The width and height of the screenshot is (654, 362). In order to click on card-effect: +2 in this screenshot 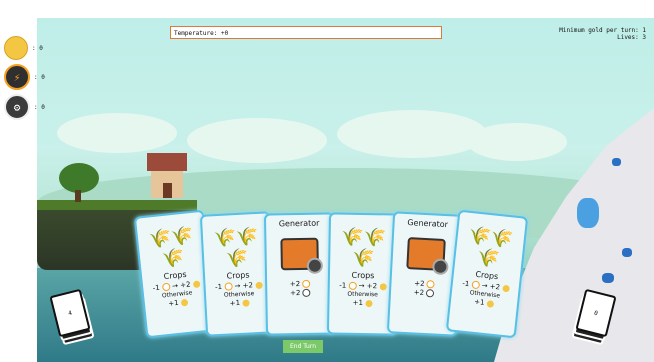, I will do `click(300, 283)`.